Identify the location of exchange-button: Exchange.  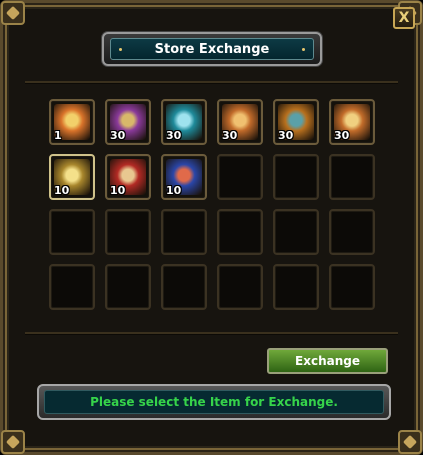
(327, 361).